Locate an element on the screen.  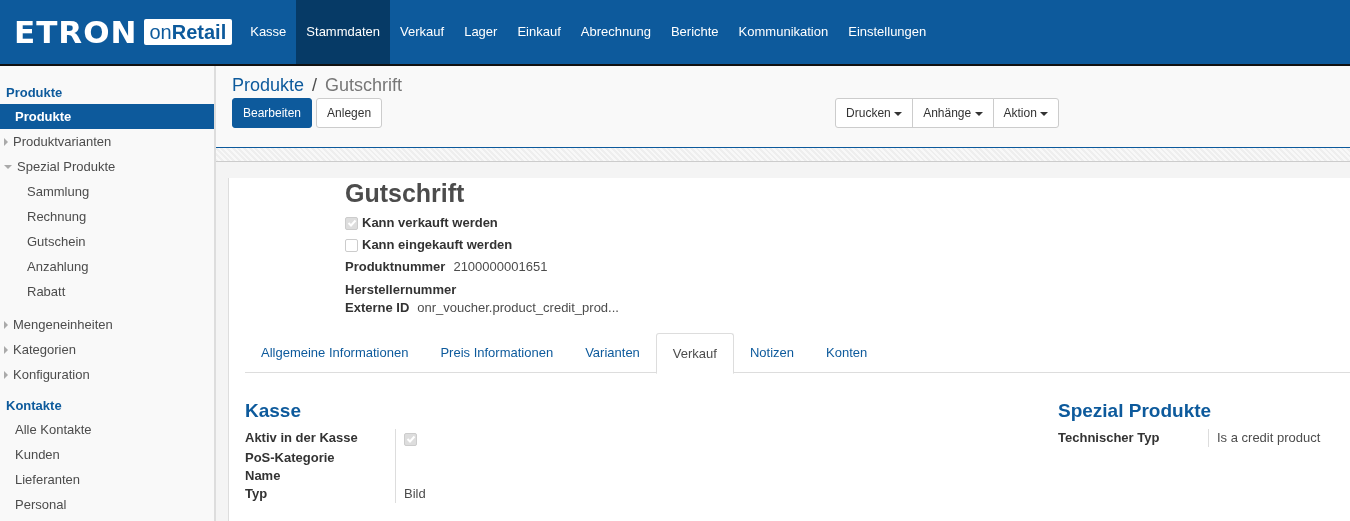
menu-item: Einstellungen is located at coordinates (887, 32).